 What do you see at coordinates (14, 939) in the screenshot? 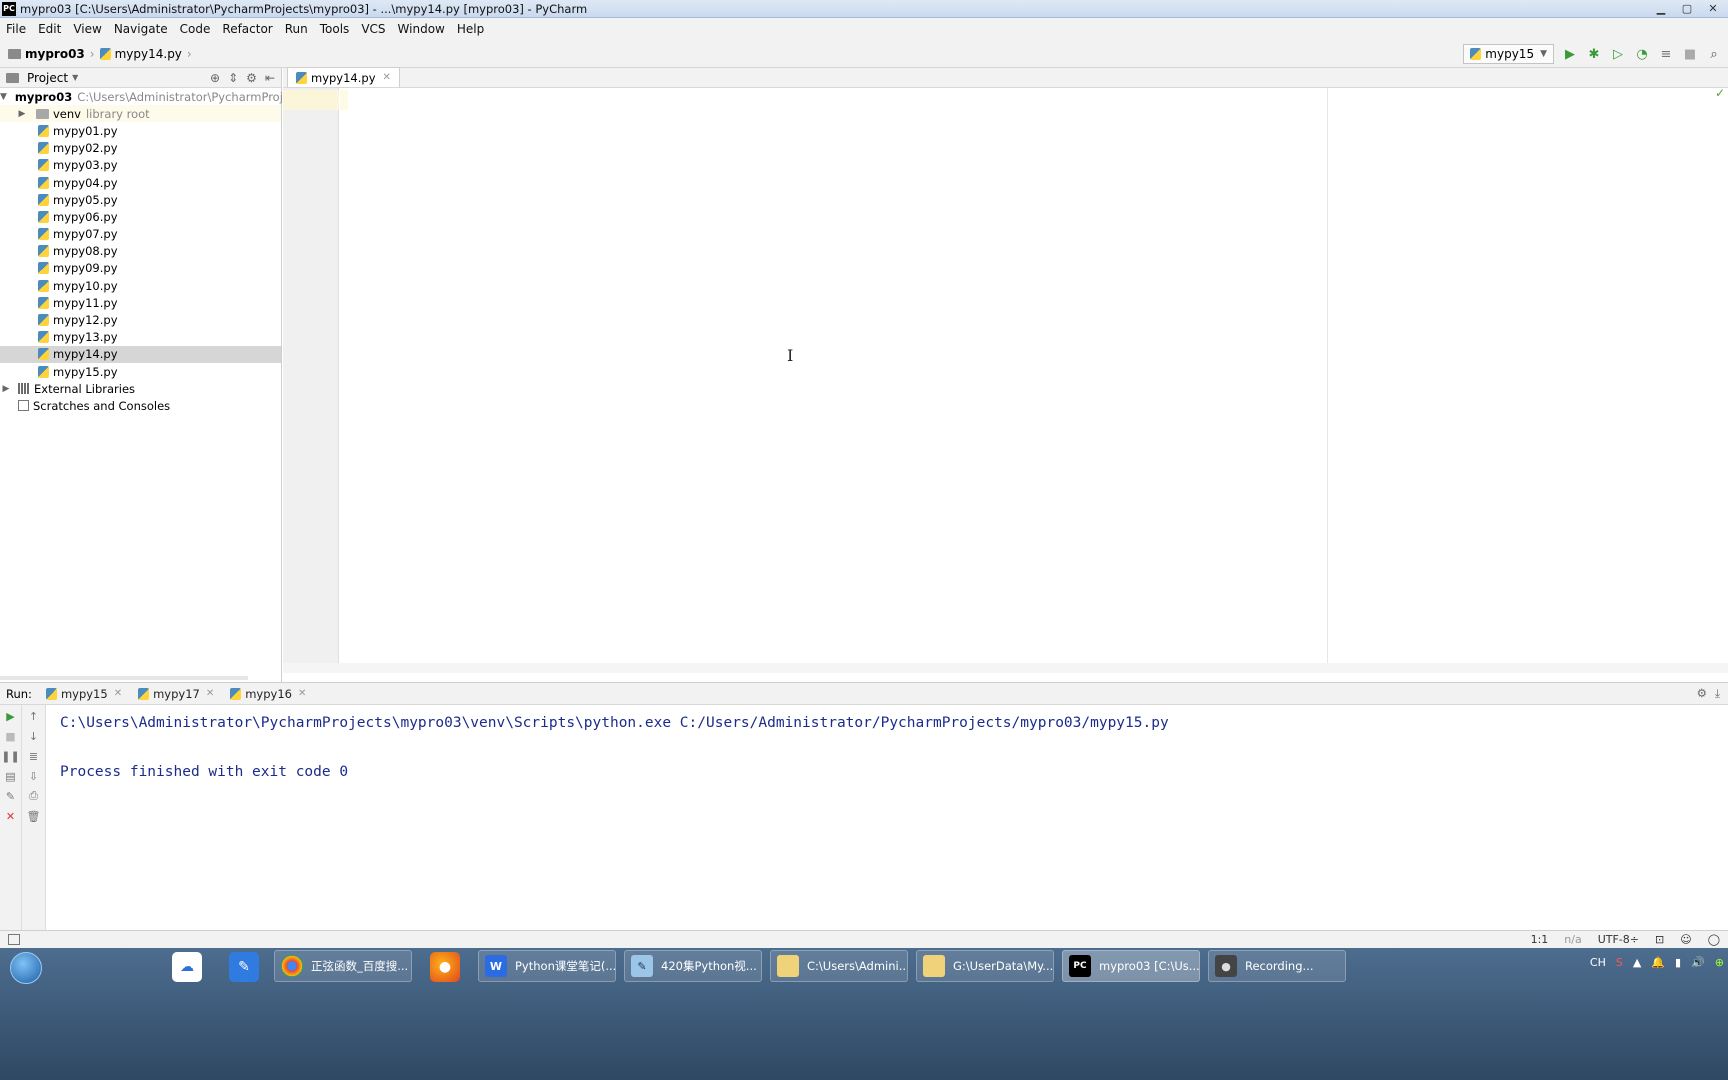
I see `tool-windows-icon` at bounding box center [14, 939].